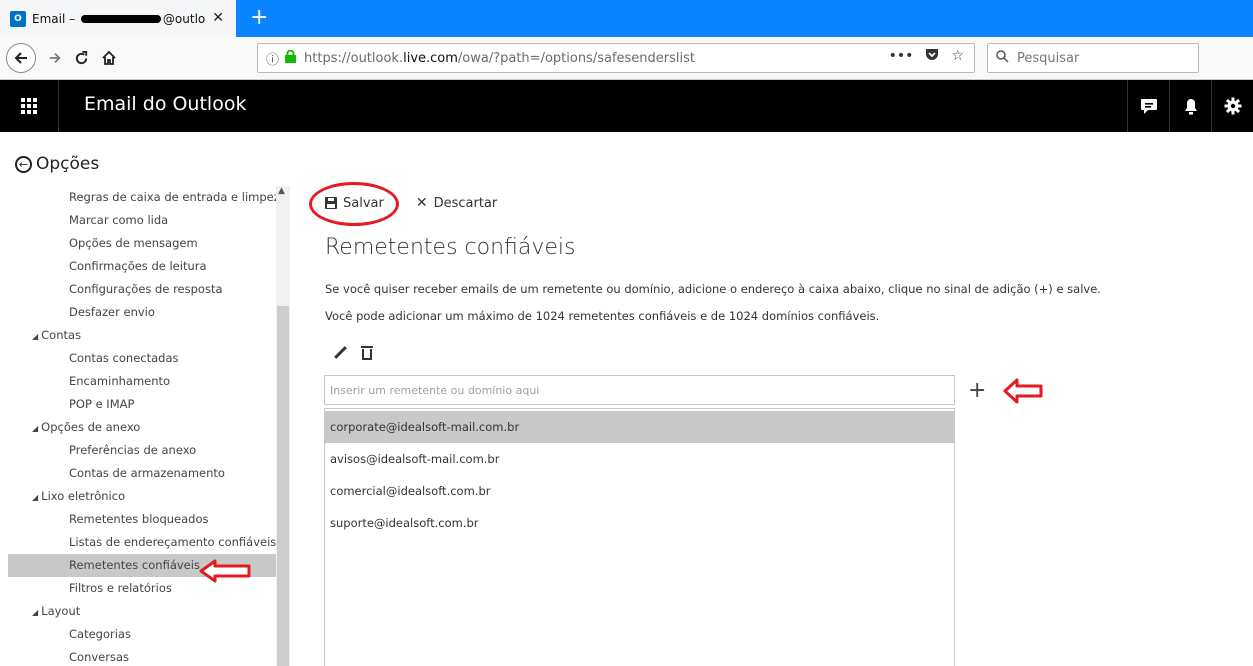 The image size is (1253, 666). I want to click on chat-icon, so click(1148, 106).